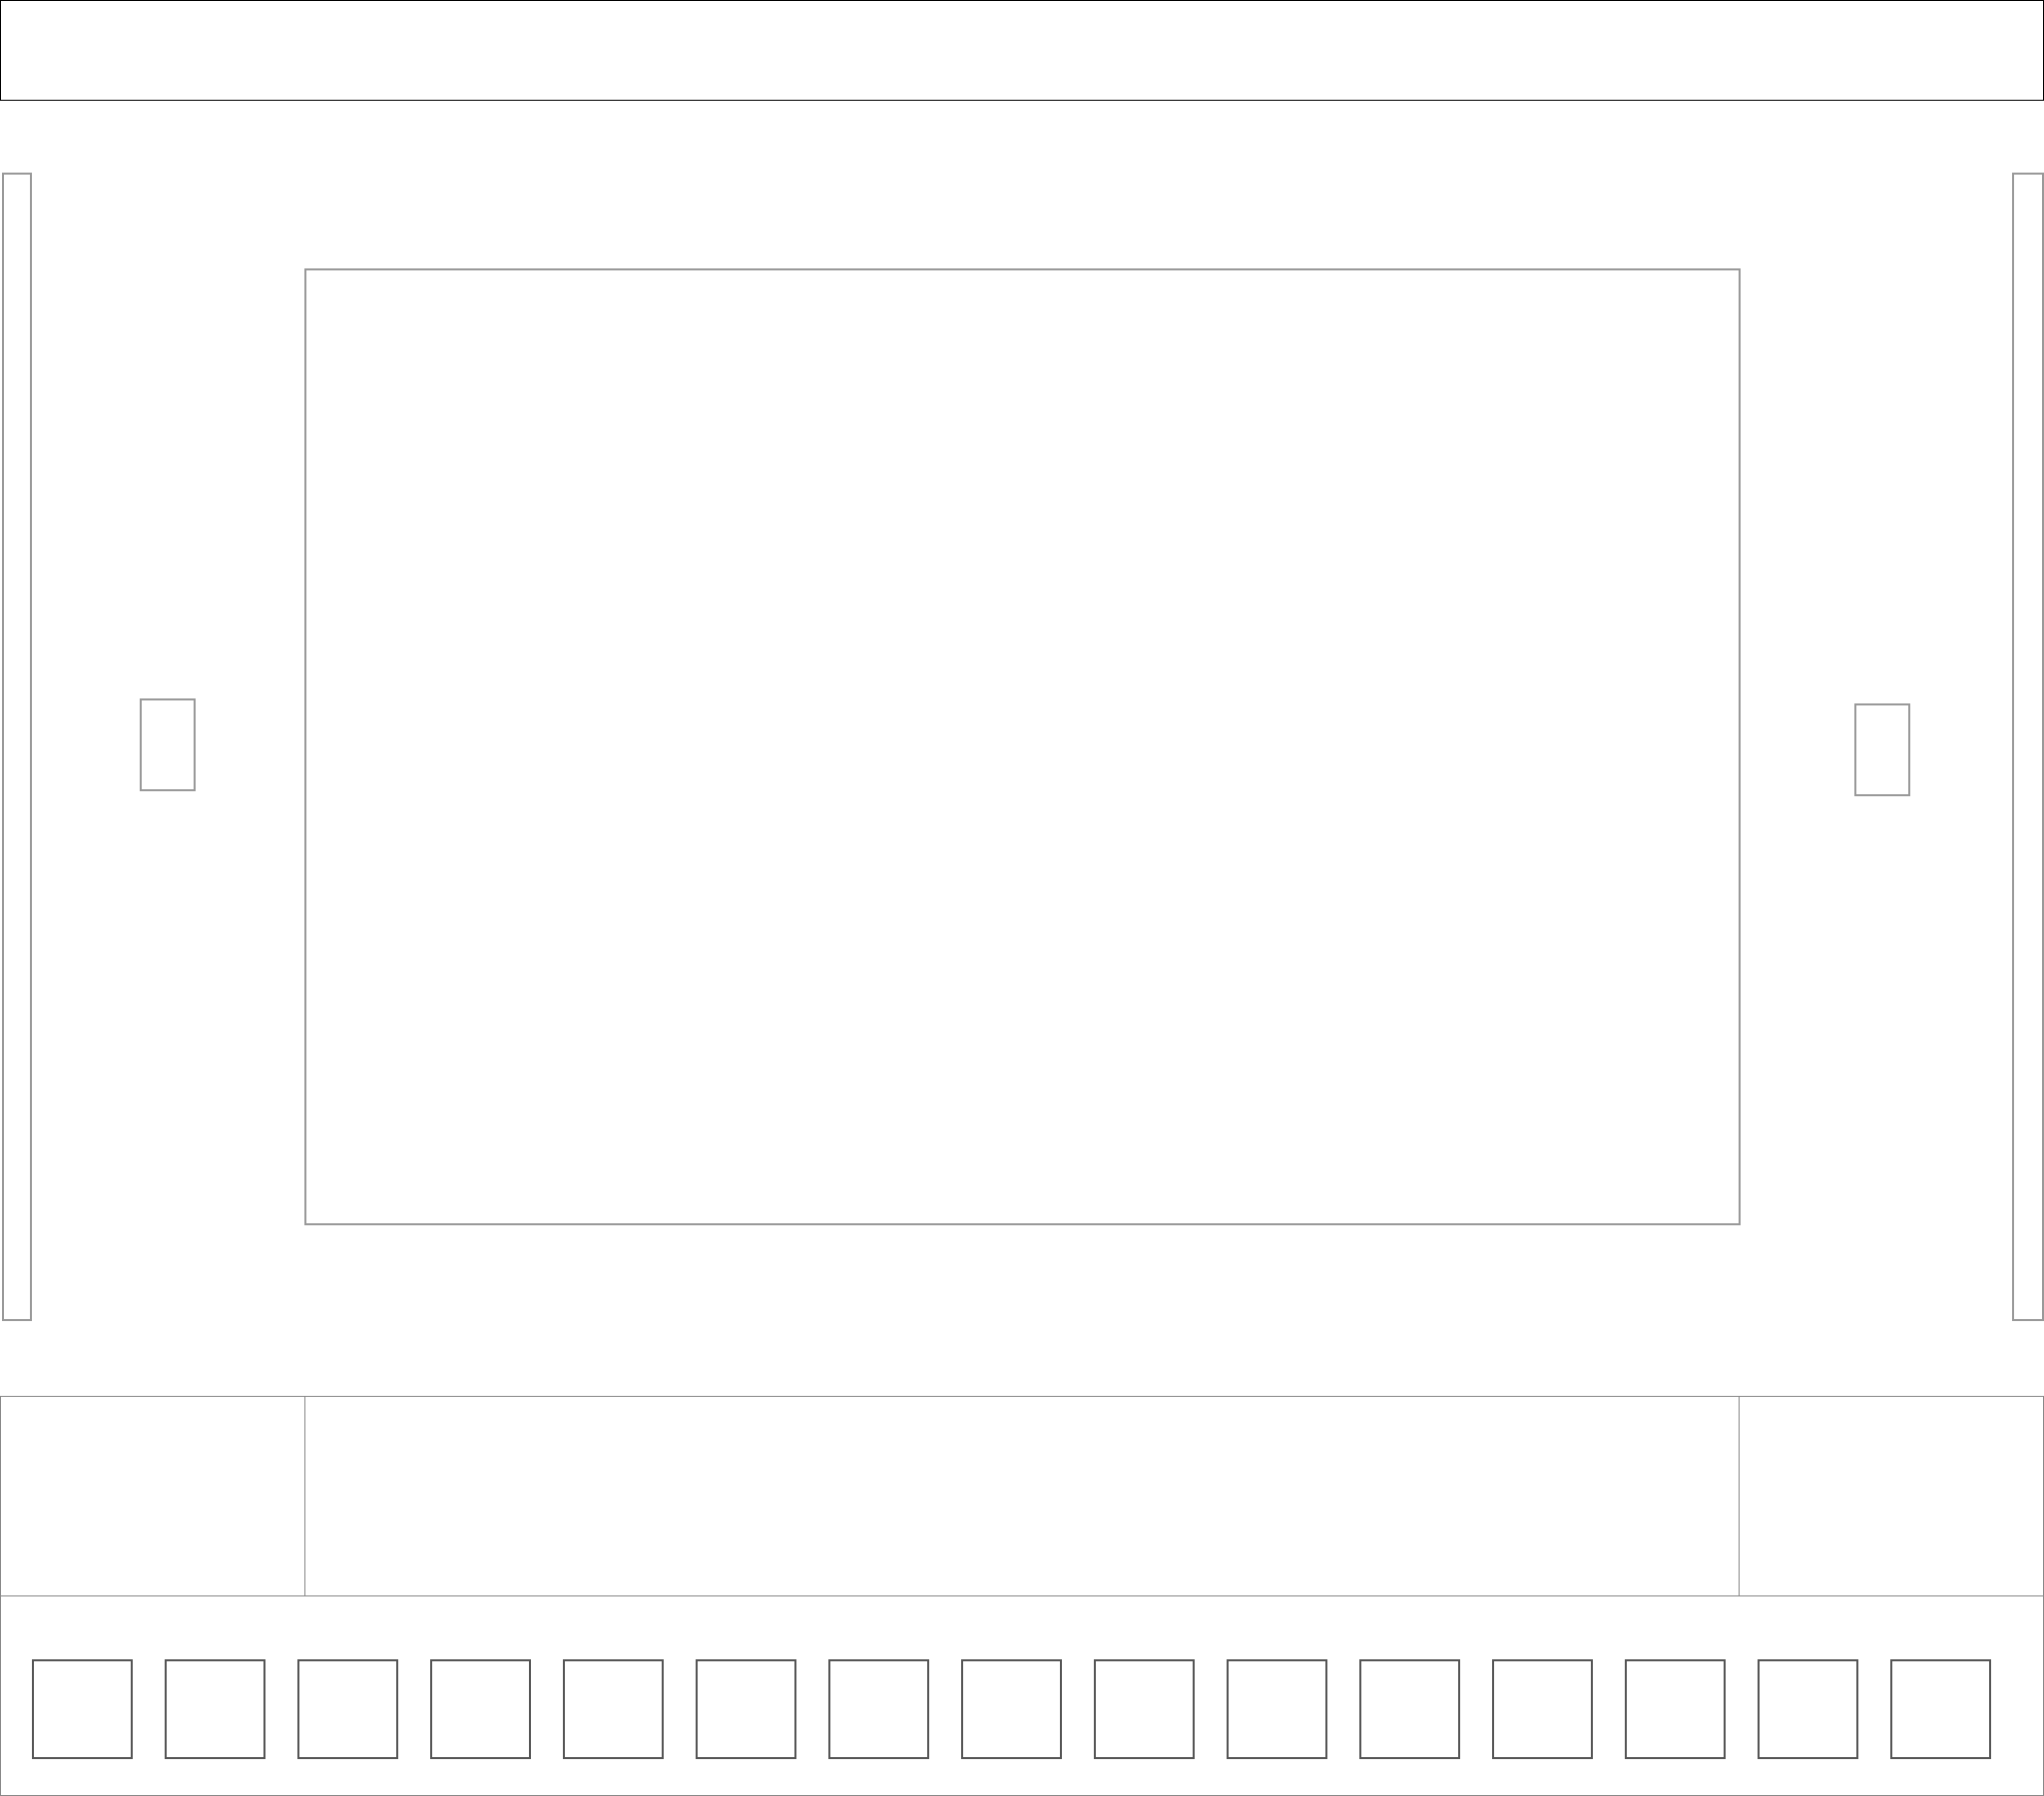 Image resolution: width=2044 pixels, height=1796 pixels. Describe the element at coordinates (17, 747) in the screenshot. I see `left-scroll-rail` at that location.